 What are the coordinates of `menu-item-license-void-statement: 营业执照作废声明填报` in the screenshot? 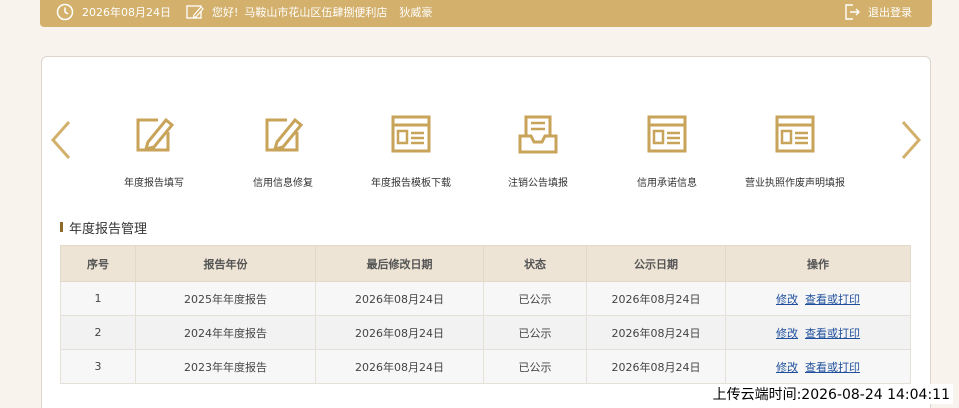 It's located at (795, 150).